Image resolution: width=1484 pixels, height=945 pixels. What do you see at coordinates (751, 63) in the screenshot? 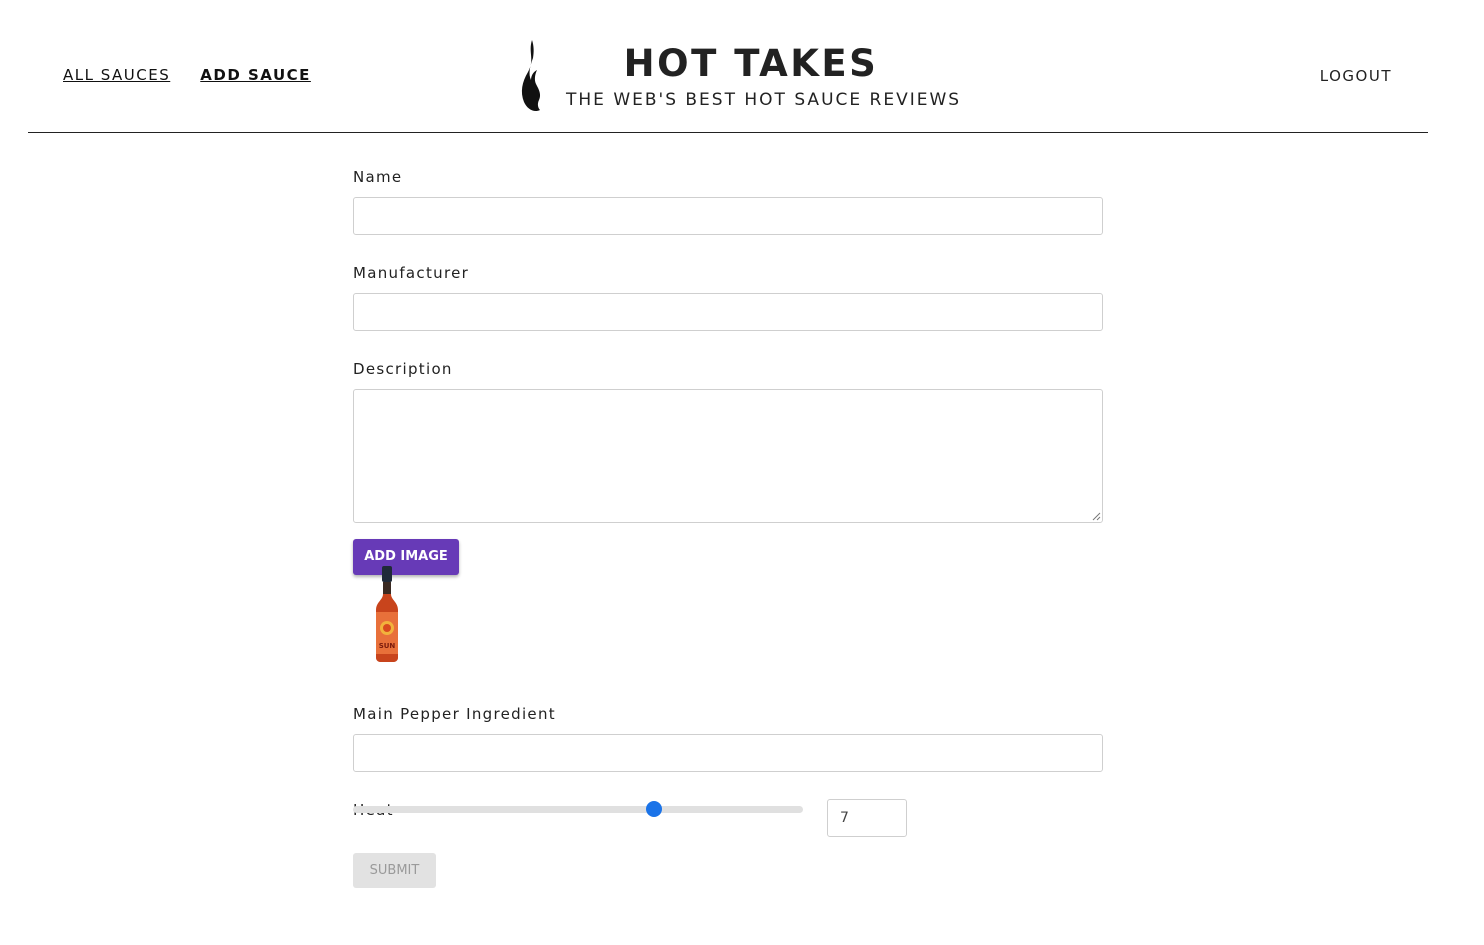
I see `brand-title: HOT TAKES` at bounding box center [751, 63].